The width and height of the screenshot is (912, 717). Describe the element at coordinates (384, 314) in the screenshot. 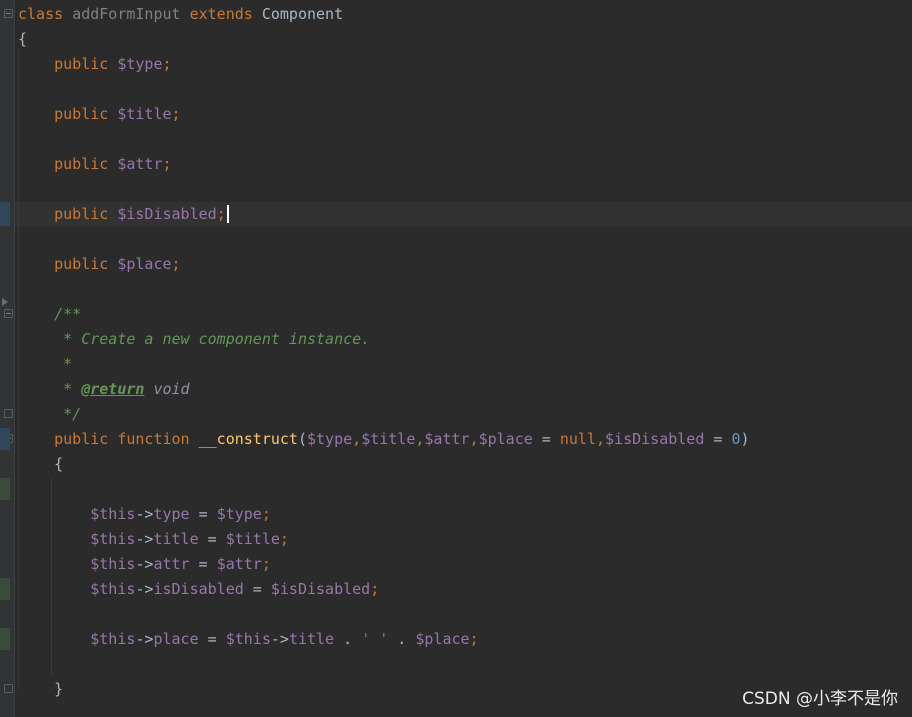

I see `code-line-13: /**` at that location.